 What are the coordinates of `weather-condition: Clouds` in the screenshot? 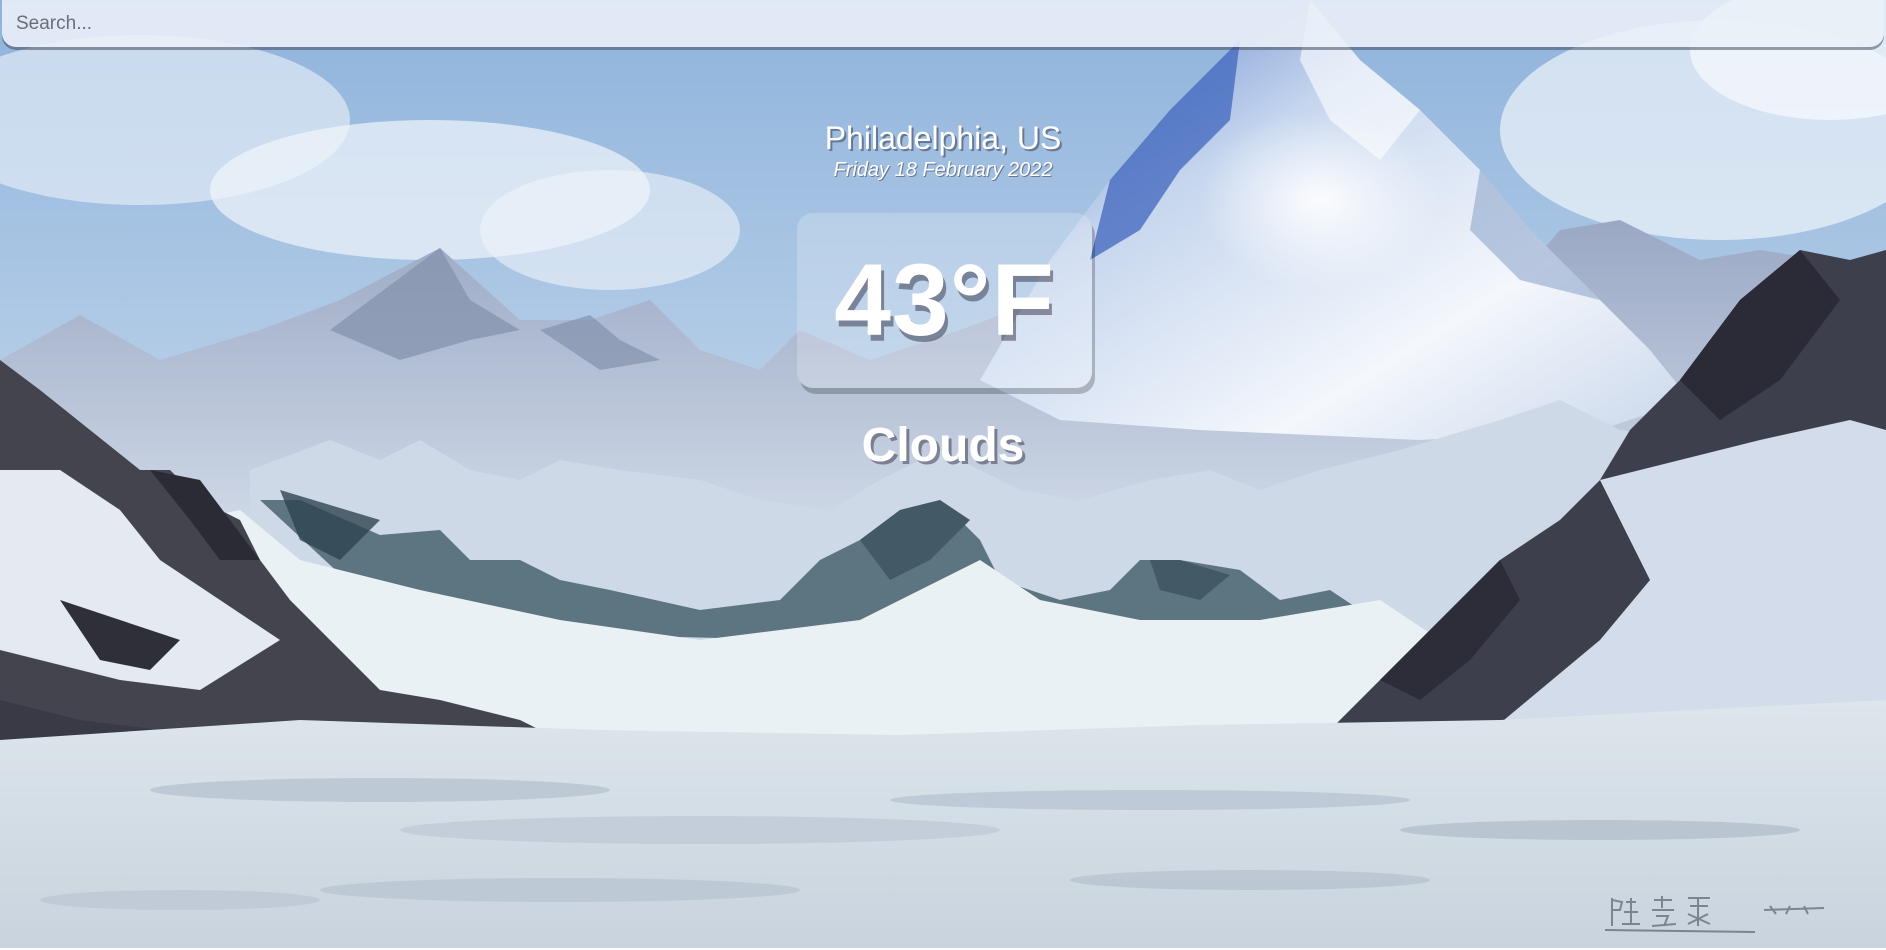 It's located at (943, 445).